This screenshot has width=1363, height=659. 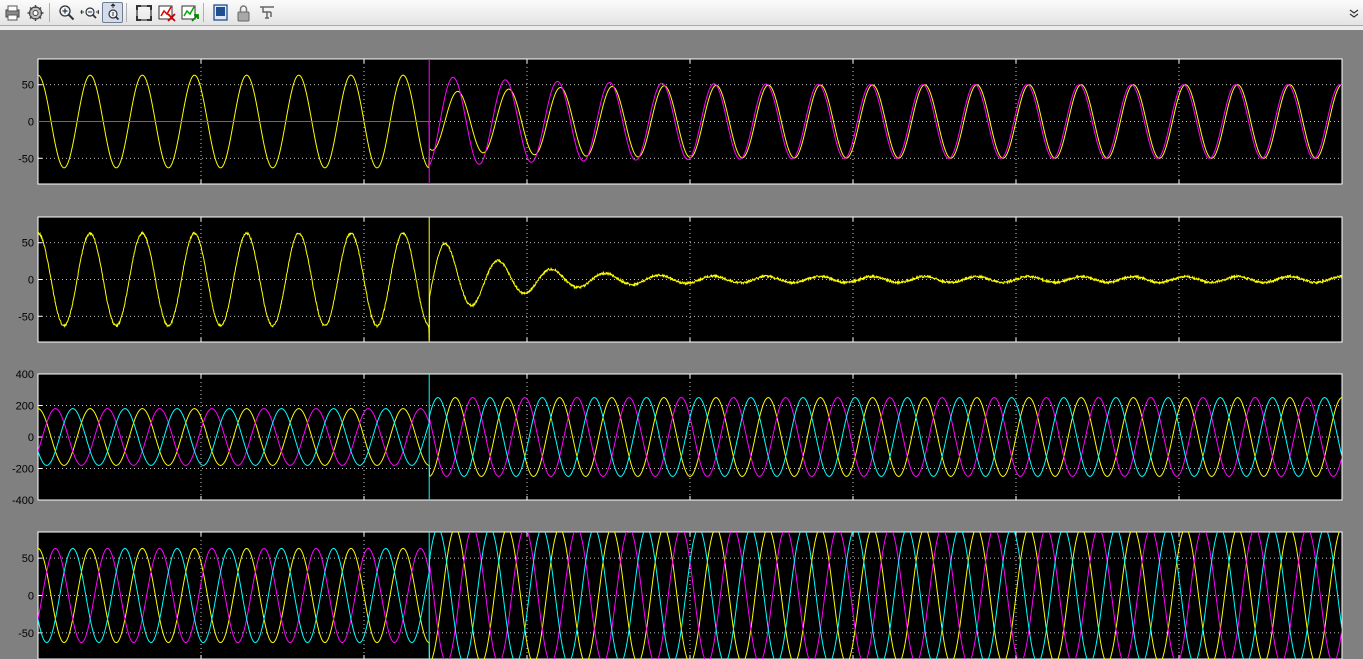 I want to click on signal-selection-button, so click(x=266, y=12).